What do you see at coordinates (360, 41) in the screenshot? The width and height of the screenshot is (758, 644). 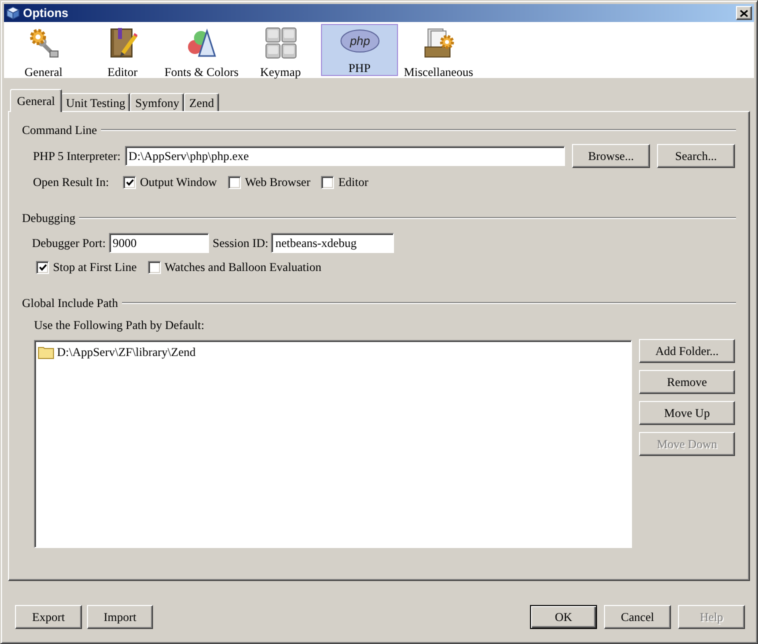 I see `php-logo-icon: php` at bounding box center [360, 41].